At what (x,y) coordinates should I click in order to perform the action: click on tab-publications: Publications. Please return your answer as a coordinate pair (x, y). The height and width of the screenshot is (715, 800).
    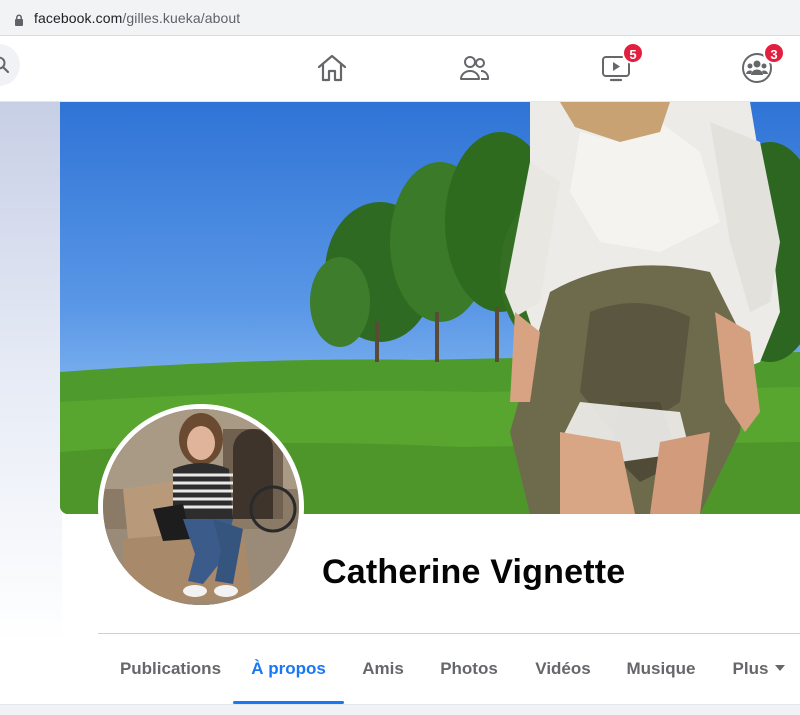
    Looking at the image, I should click on (170, 669).